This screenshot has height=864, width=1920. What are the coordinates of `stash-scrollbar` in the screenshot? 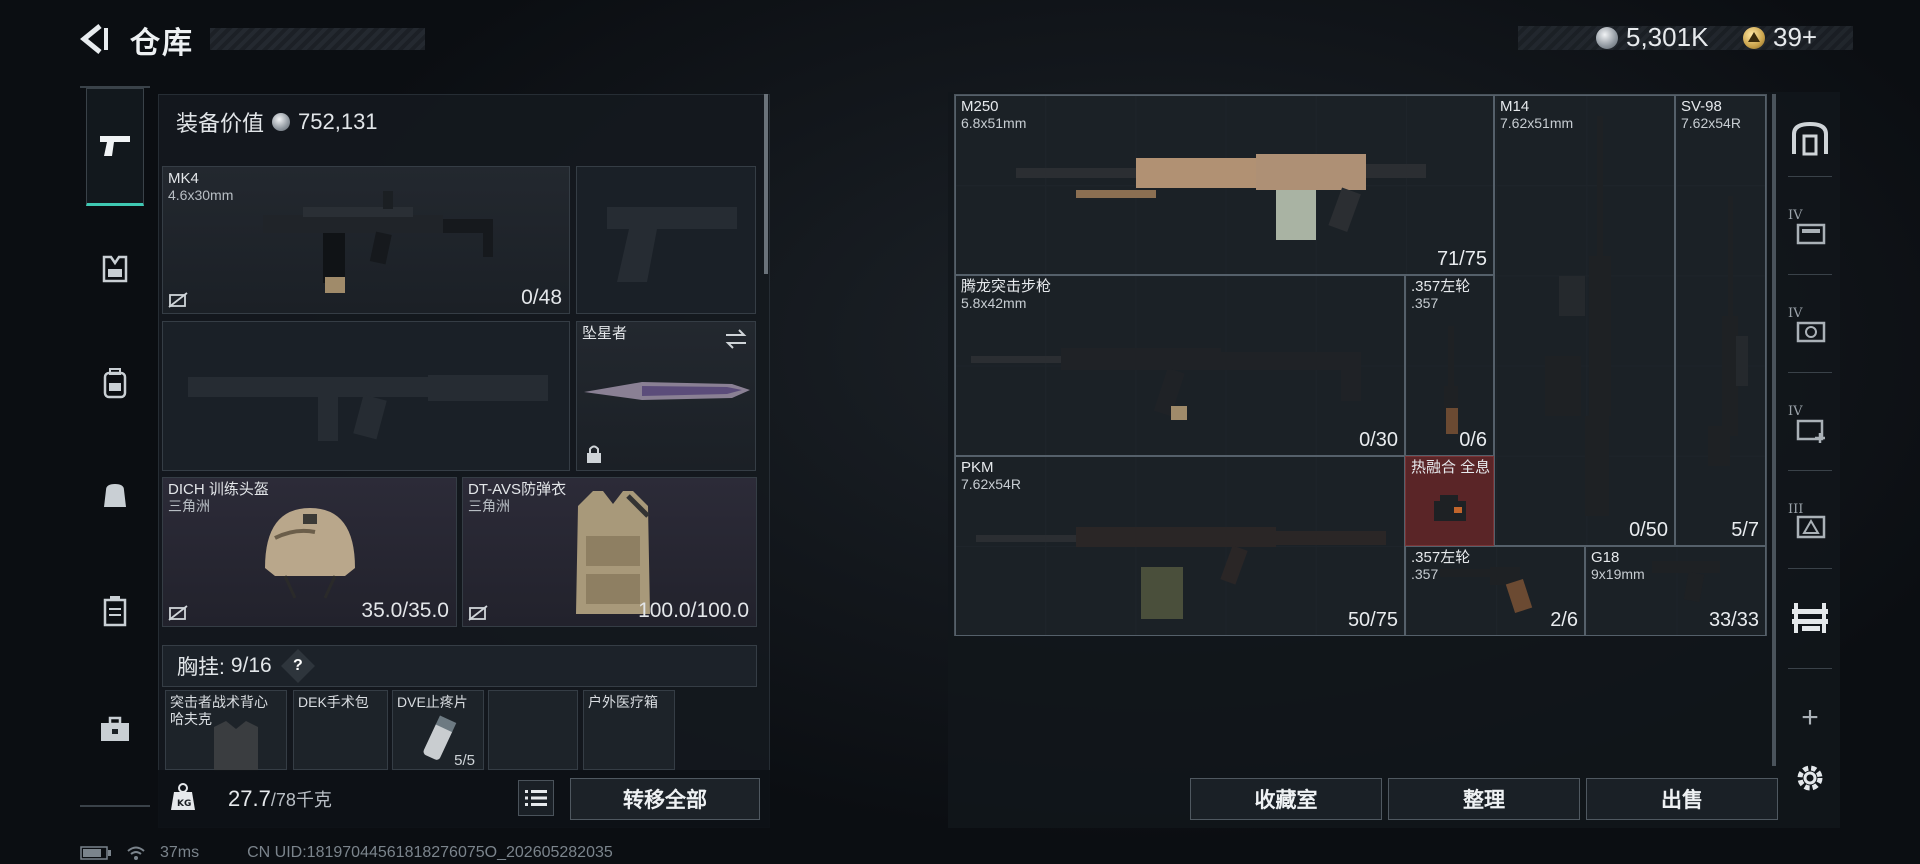 It's located at (1774, 430).